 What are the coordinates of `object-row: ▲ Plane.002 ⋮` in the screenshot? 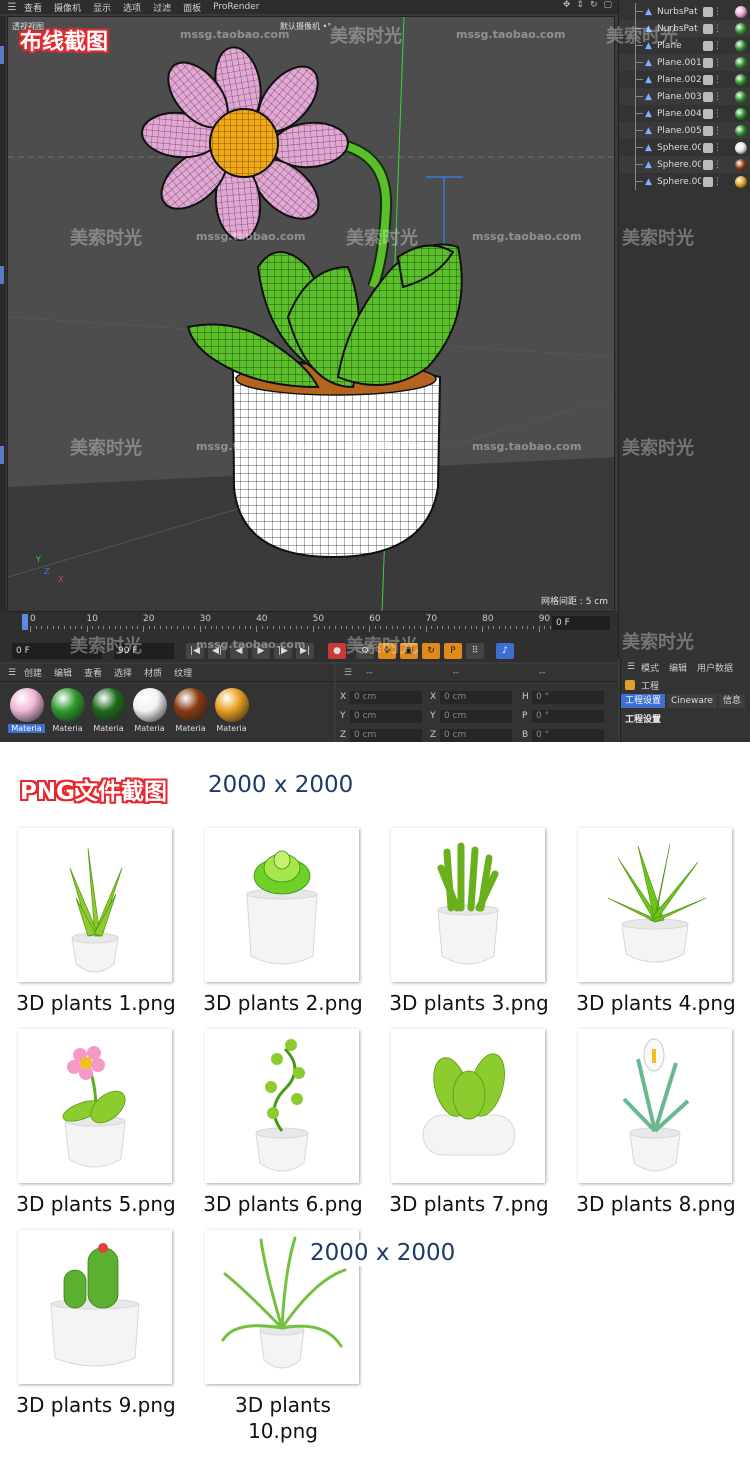 It's located at (684, 79).